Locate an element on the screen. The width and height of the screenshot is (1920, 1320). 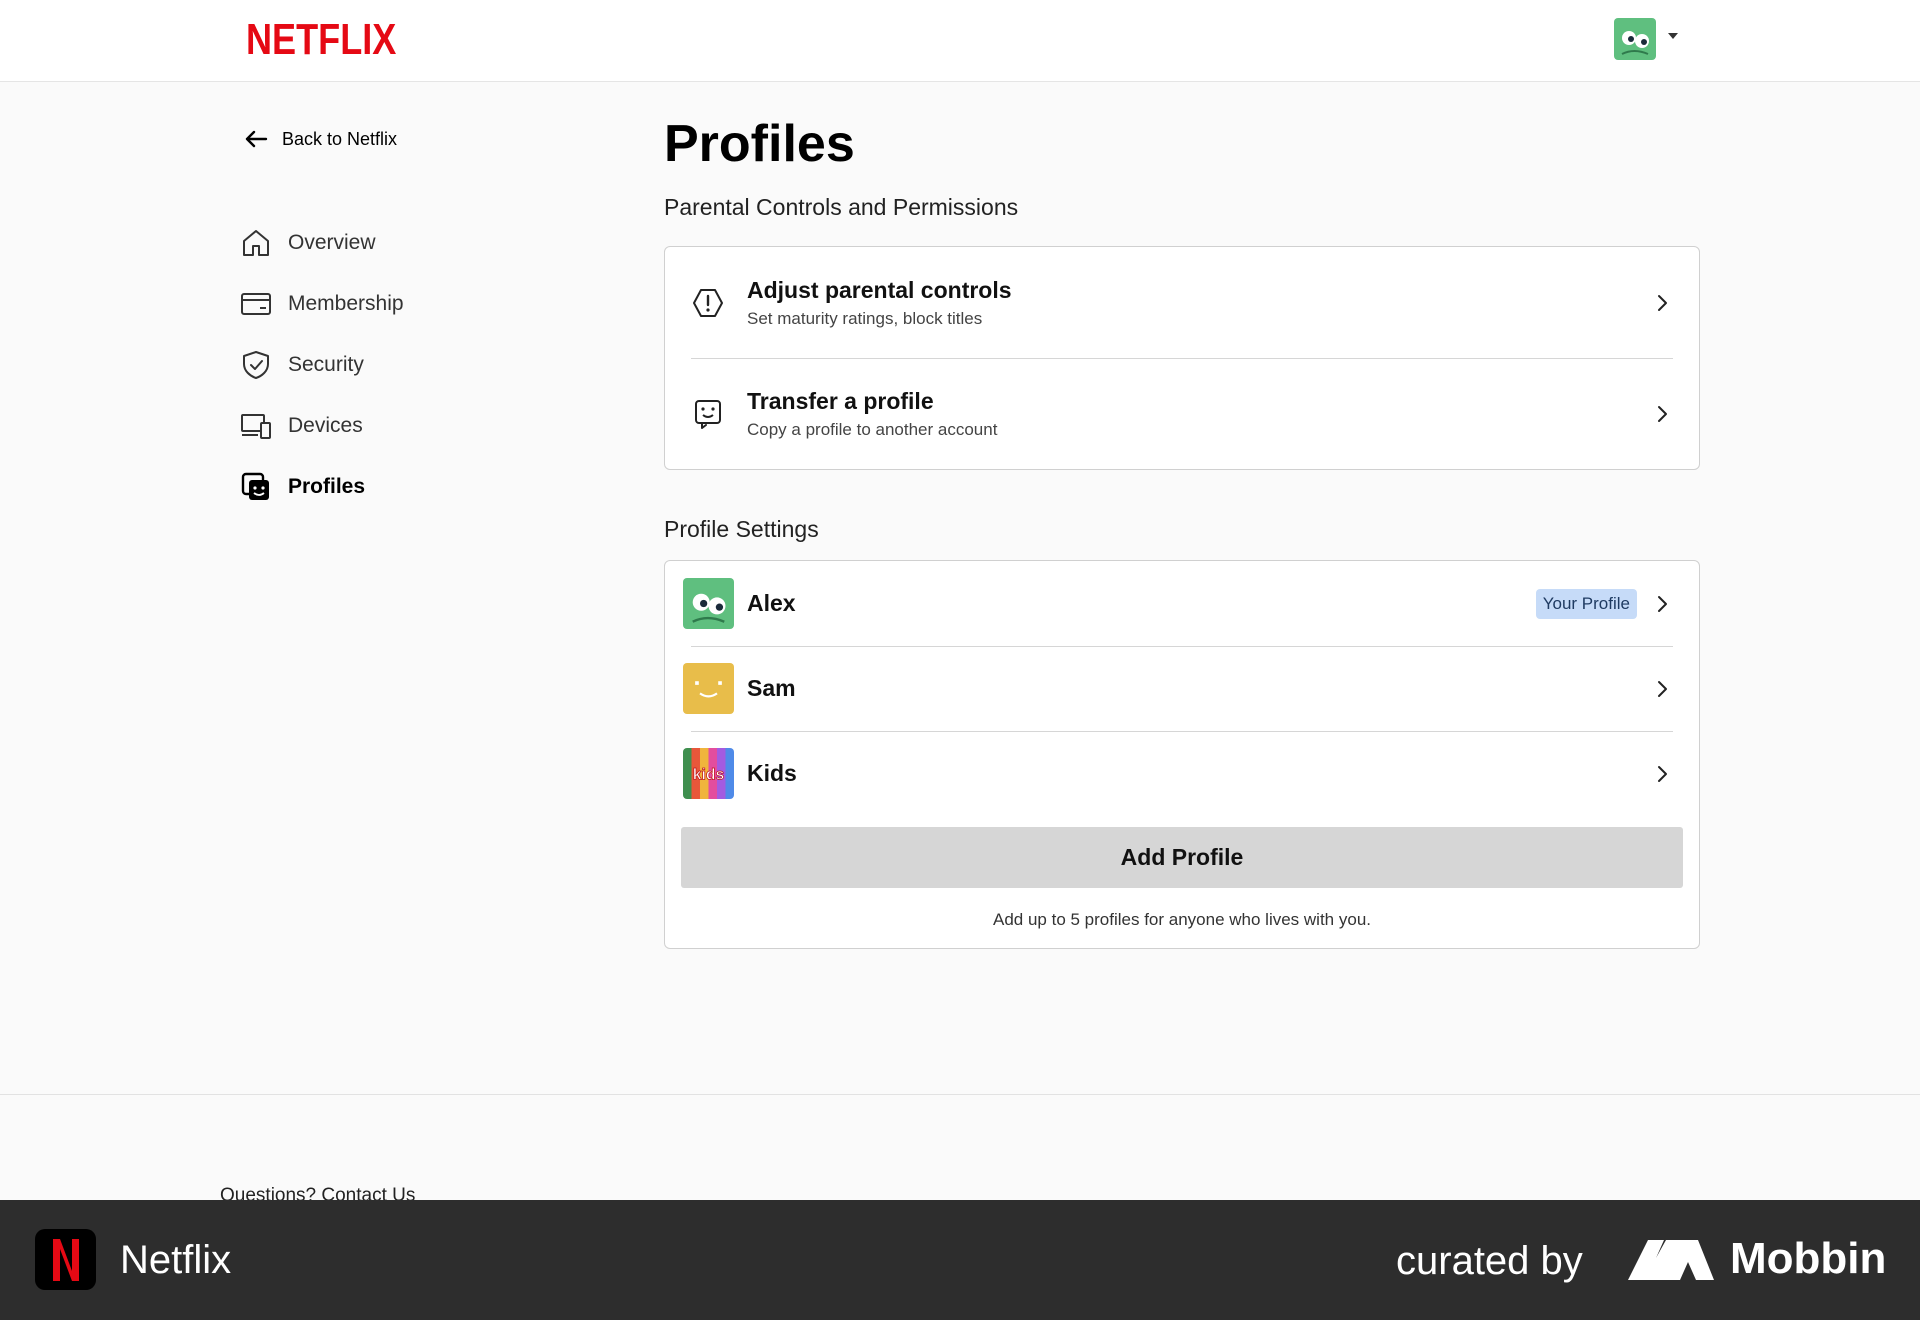
profile-row-sam: Sam is located at coordinates (1182, 688).